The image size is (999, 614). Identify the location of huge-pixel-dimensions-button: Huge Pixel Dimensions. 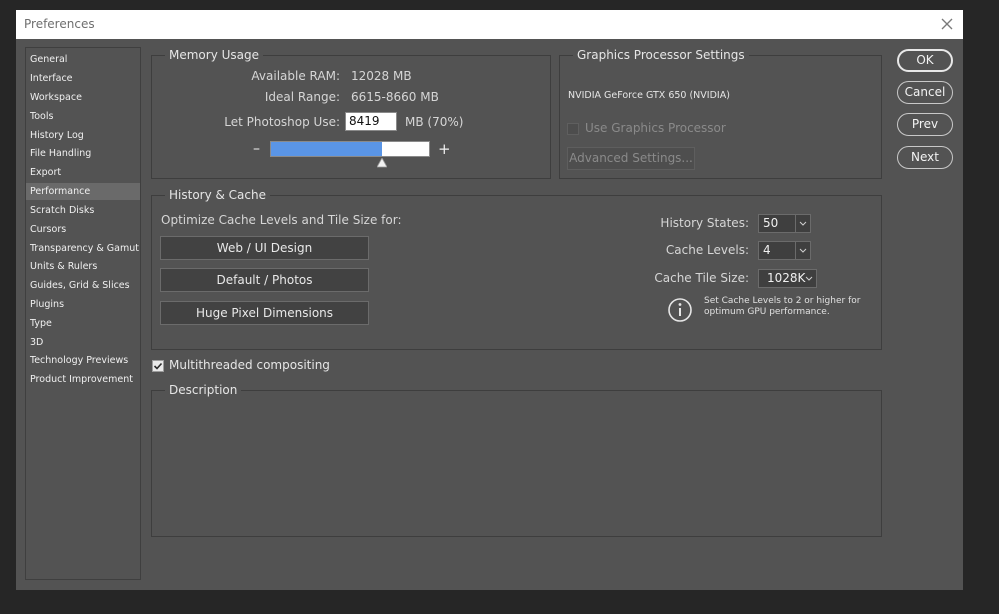
(264, 313).